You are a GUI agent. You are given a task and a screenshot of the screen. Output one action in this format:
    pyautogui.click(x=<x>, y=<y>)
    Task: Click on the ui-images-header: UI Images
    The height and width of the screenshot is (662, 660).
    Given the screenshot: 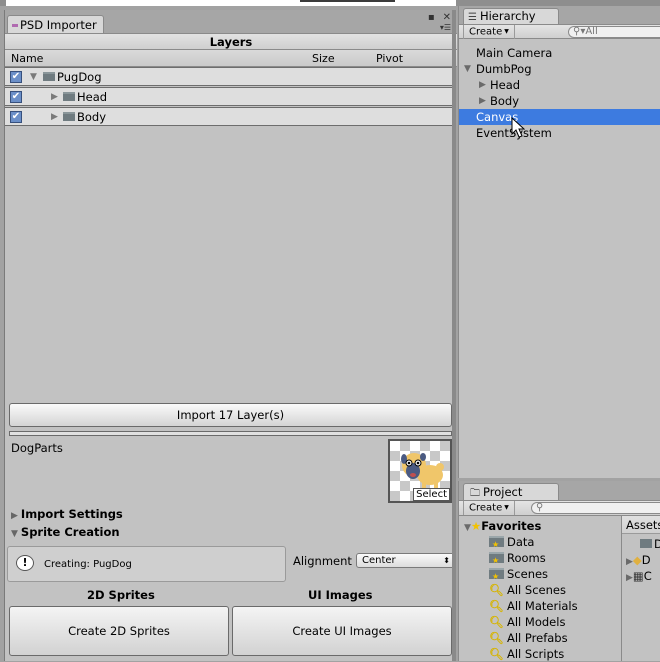 What is the action you would take?
    pyautogui.click(x=340, y=595)
    